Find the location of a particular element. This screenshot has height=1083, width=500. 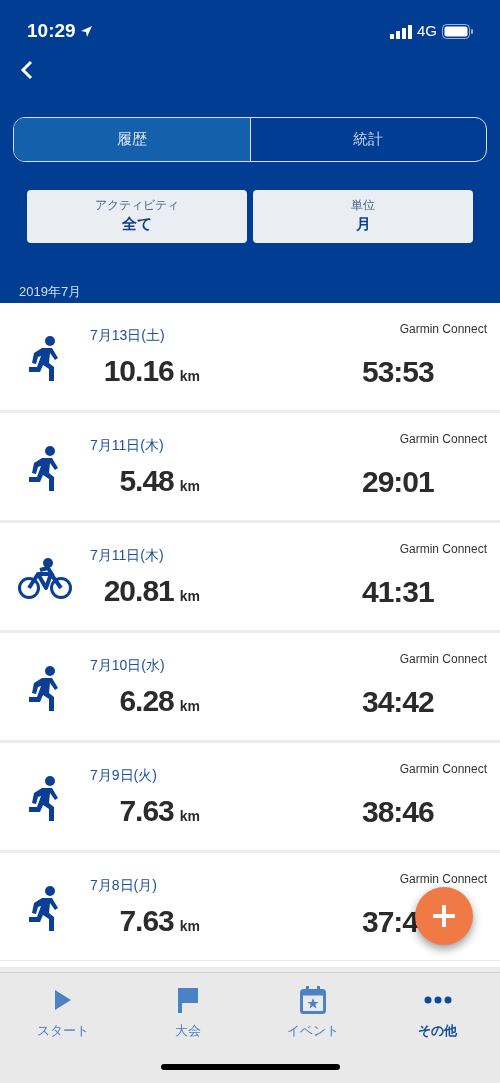

filter-button: 単位 月 is located at coordinates (363, 216).